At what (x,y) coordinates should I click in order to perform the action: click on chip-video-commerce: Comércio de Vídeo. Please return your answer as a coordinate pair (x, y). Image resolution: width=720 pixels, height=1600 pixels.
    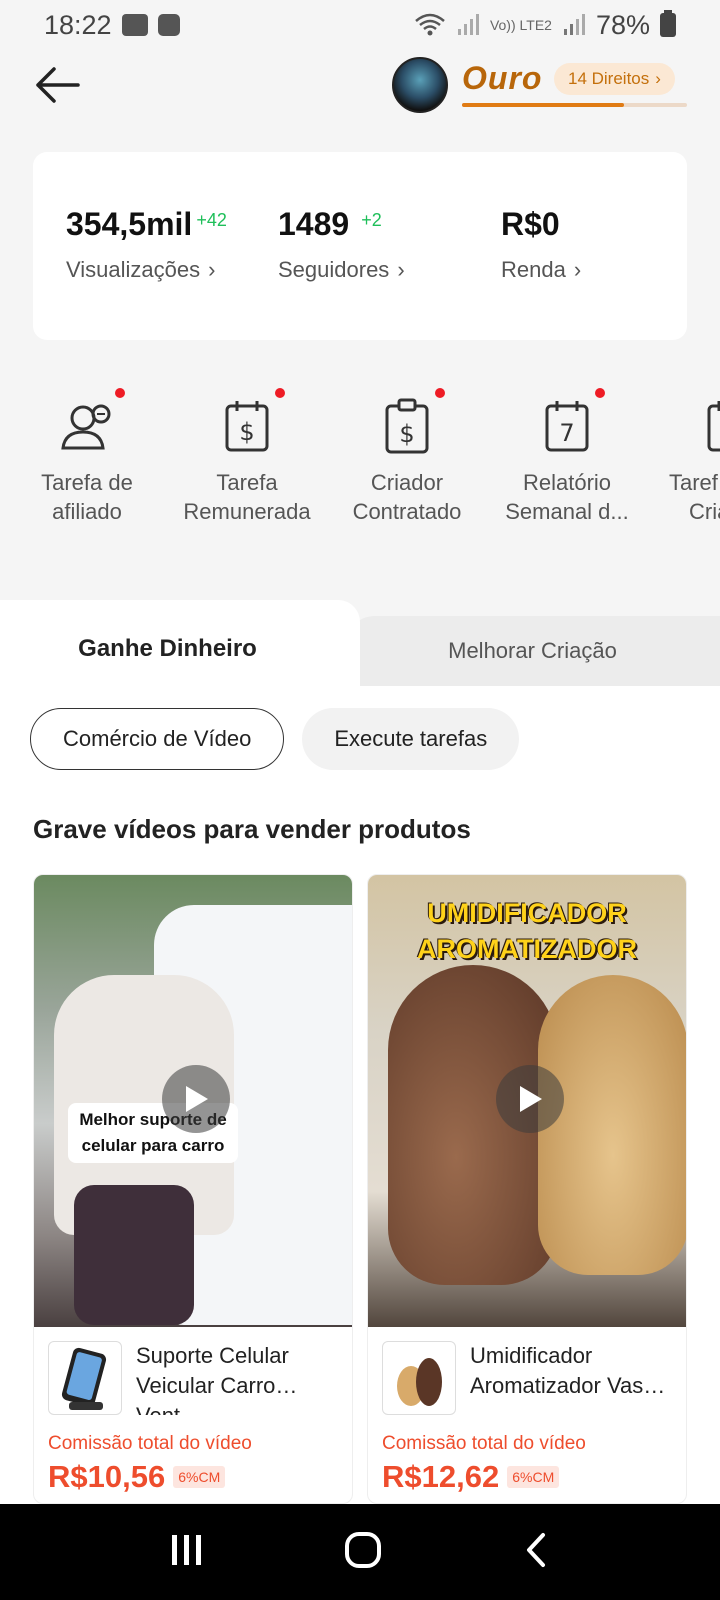
    Looking at the image, I should click on (157, 739).